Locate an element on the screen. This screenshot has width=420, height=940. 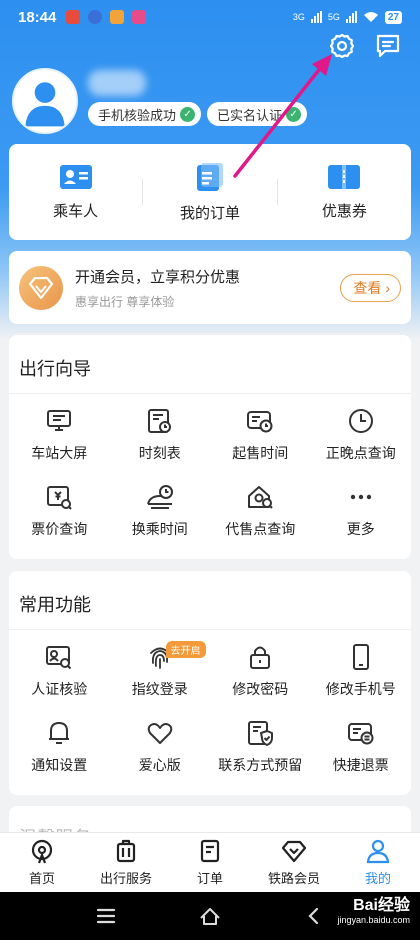
quick-link-passengers: 乘车人 is located at coordinates (75, 192).